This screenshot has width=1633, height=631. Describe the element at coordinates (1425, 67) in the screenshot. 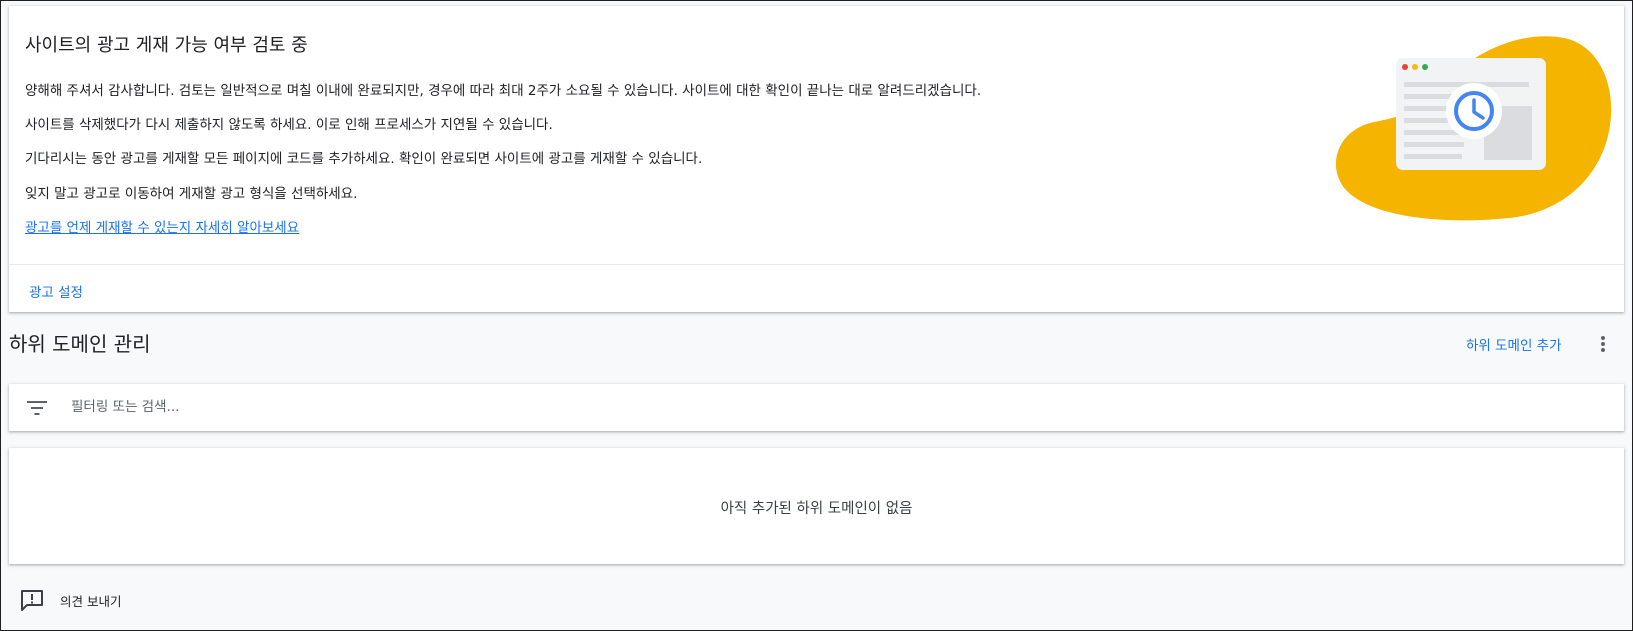

I see `window-dot-green` at that location.